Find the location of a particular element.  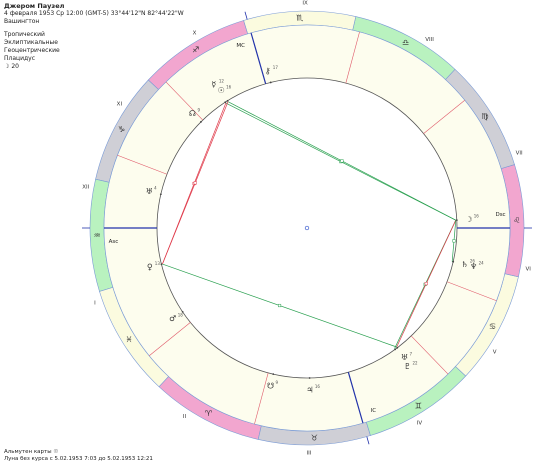

house-number-label: I is located at coordinates (95, 304).